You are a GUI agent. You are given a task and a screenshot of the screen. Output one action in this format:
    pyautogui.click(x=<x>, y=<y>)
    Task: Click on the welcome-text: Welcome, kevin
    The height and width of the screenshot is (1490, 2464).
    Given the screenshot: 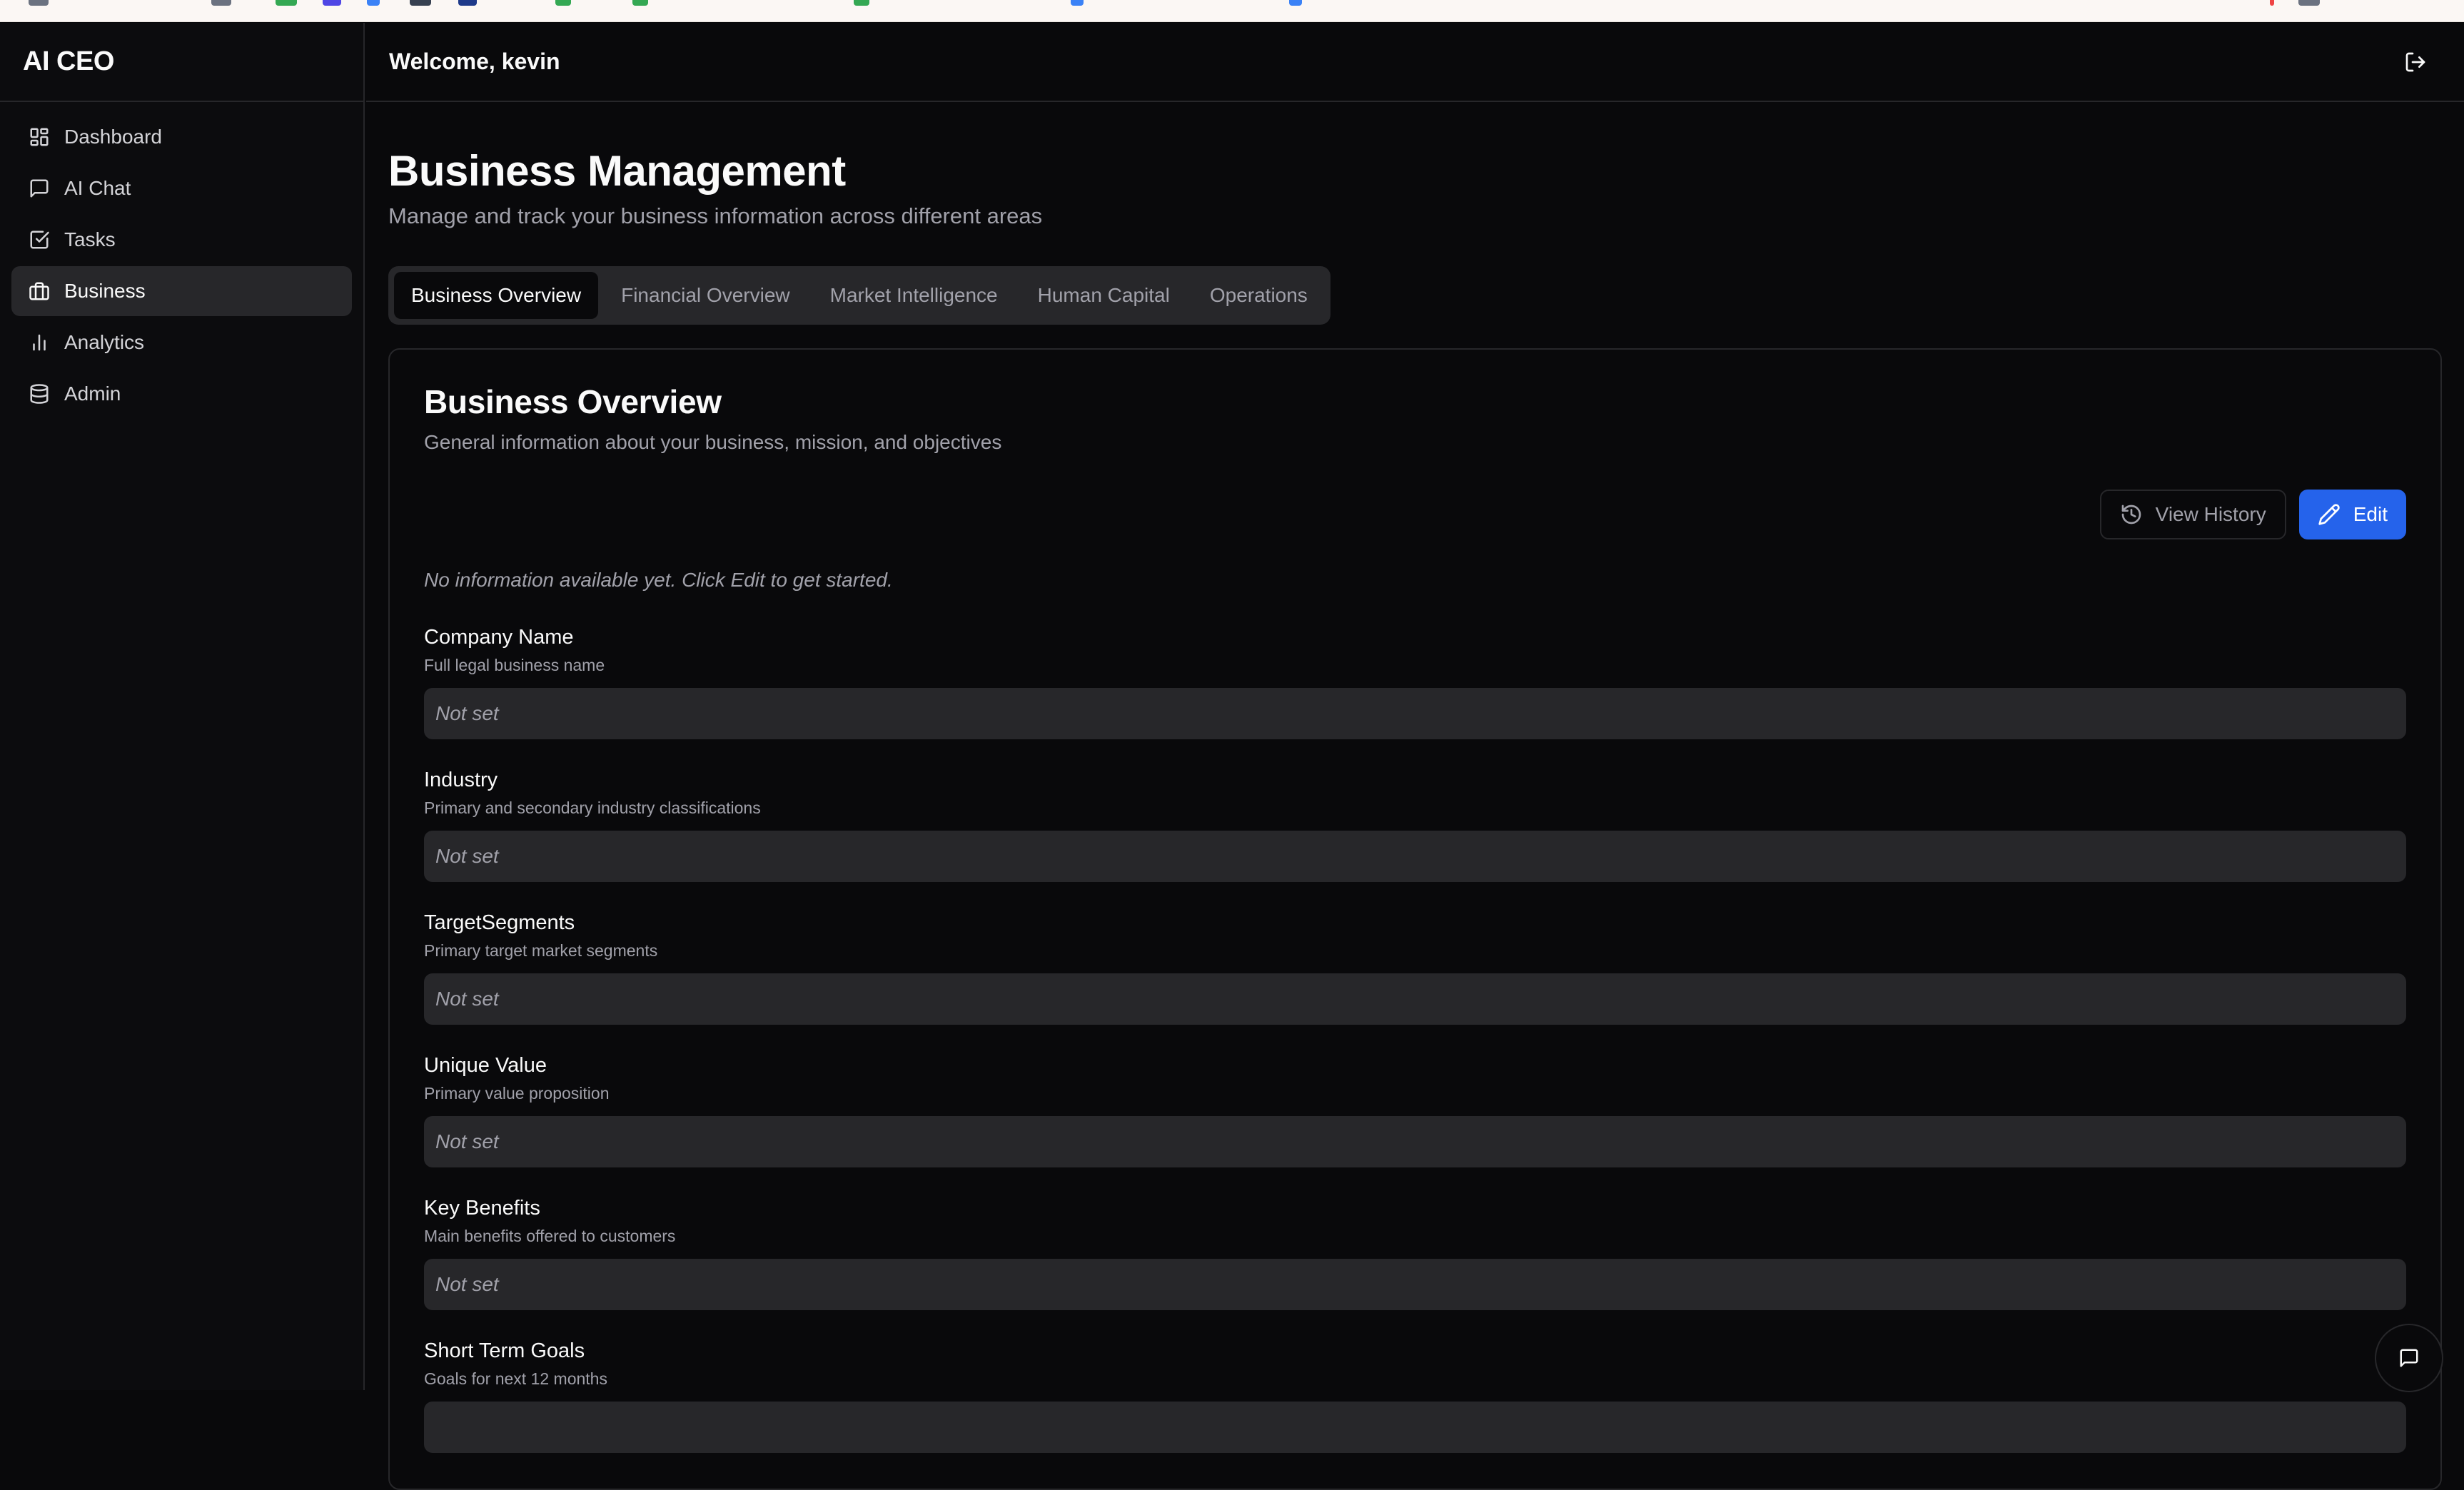 What is the action you would take?
    pyautogui.click(x=474, y=62)
    